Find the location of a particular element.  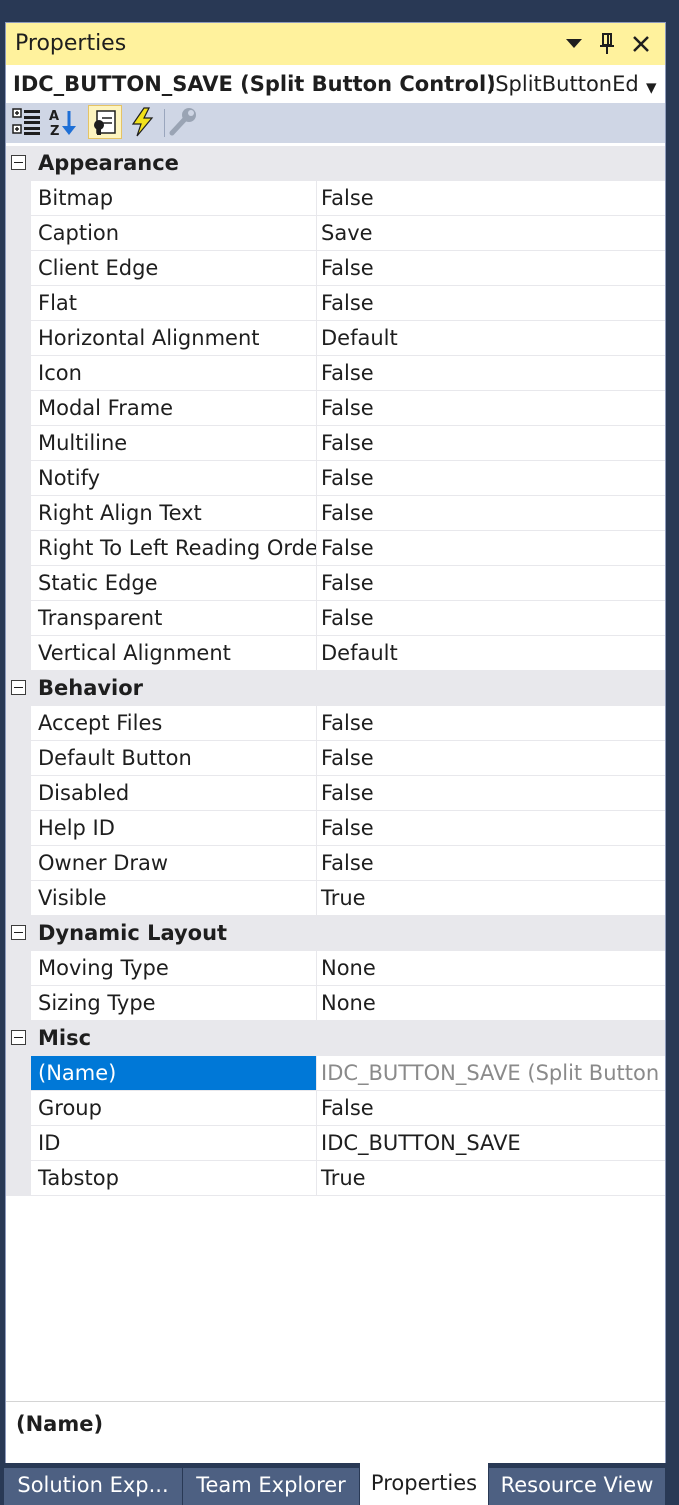

property-name: Tabstop is located at coordinates (174, 1178).